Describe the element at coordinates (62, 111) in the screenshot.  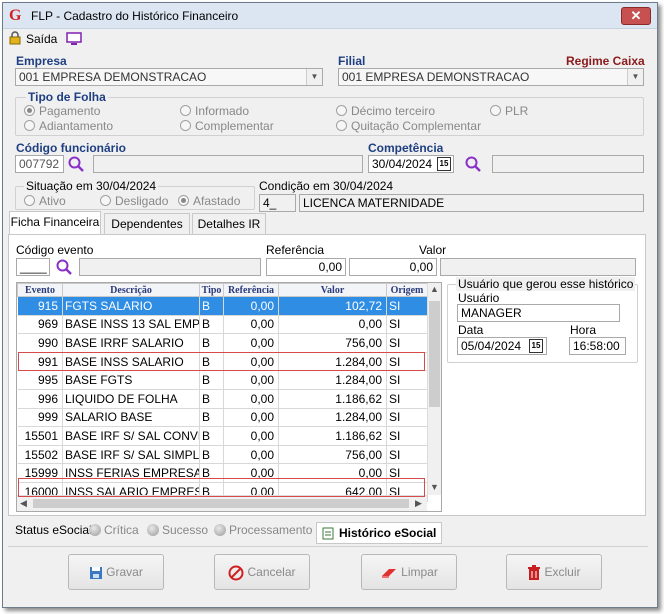
I see `radio-pagamento: Pagamento` at that location.